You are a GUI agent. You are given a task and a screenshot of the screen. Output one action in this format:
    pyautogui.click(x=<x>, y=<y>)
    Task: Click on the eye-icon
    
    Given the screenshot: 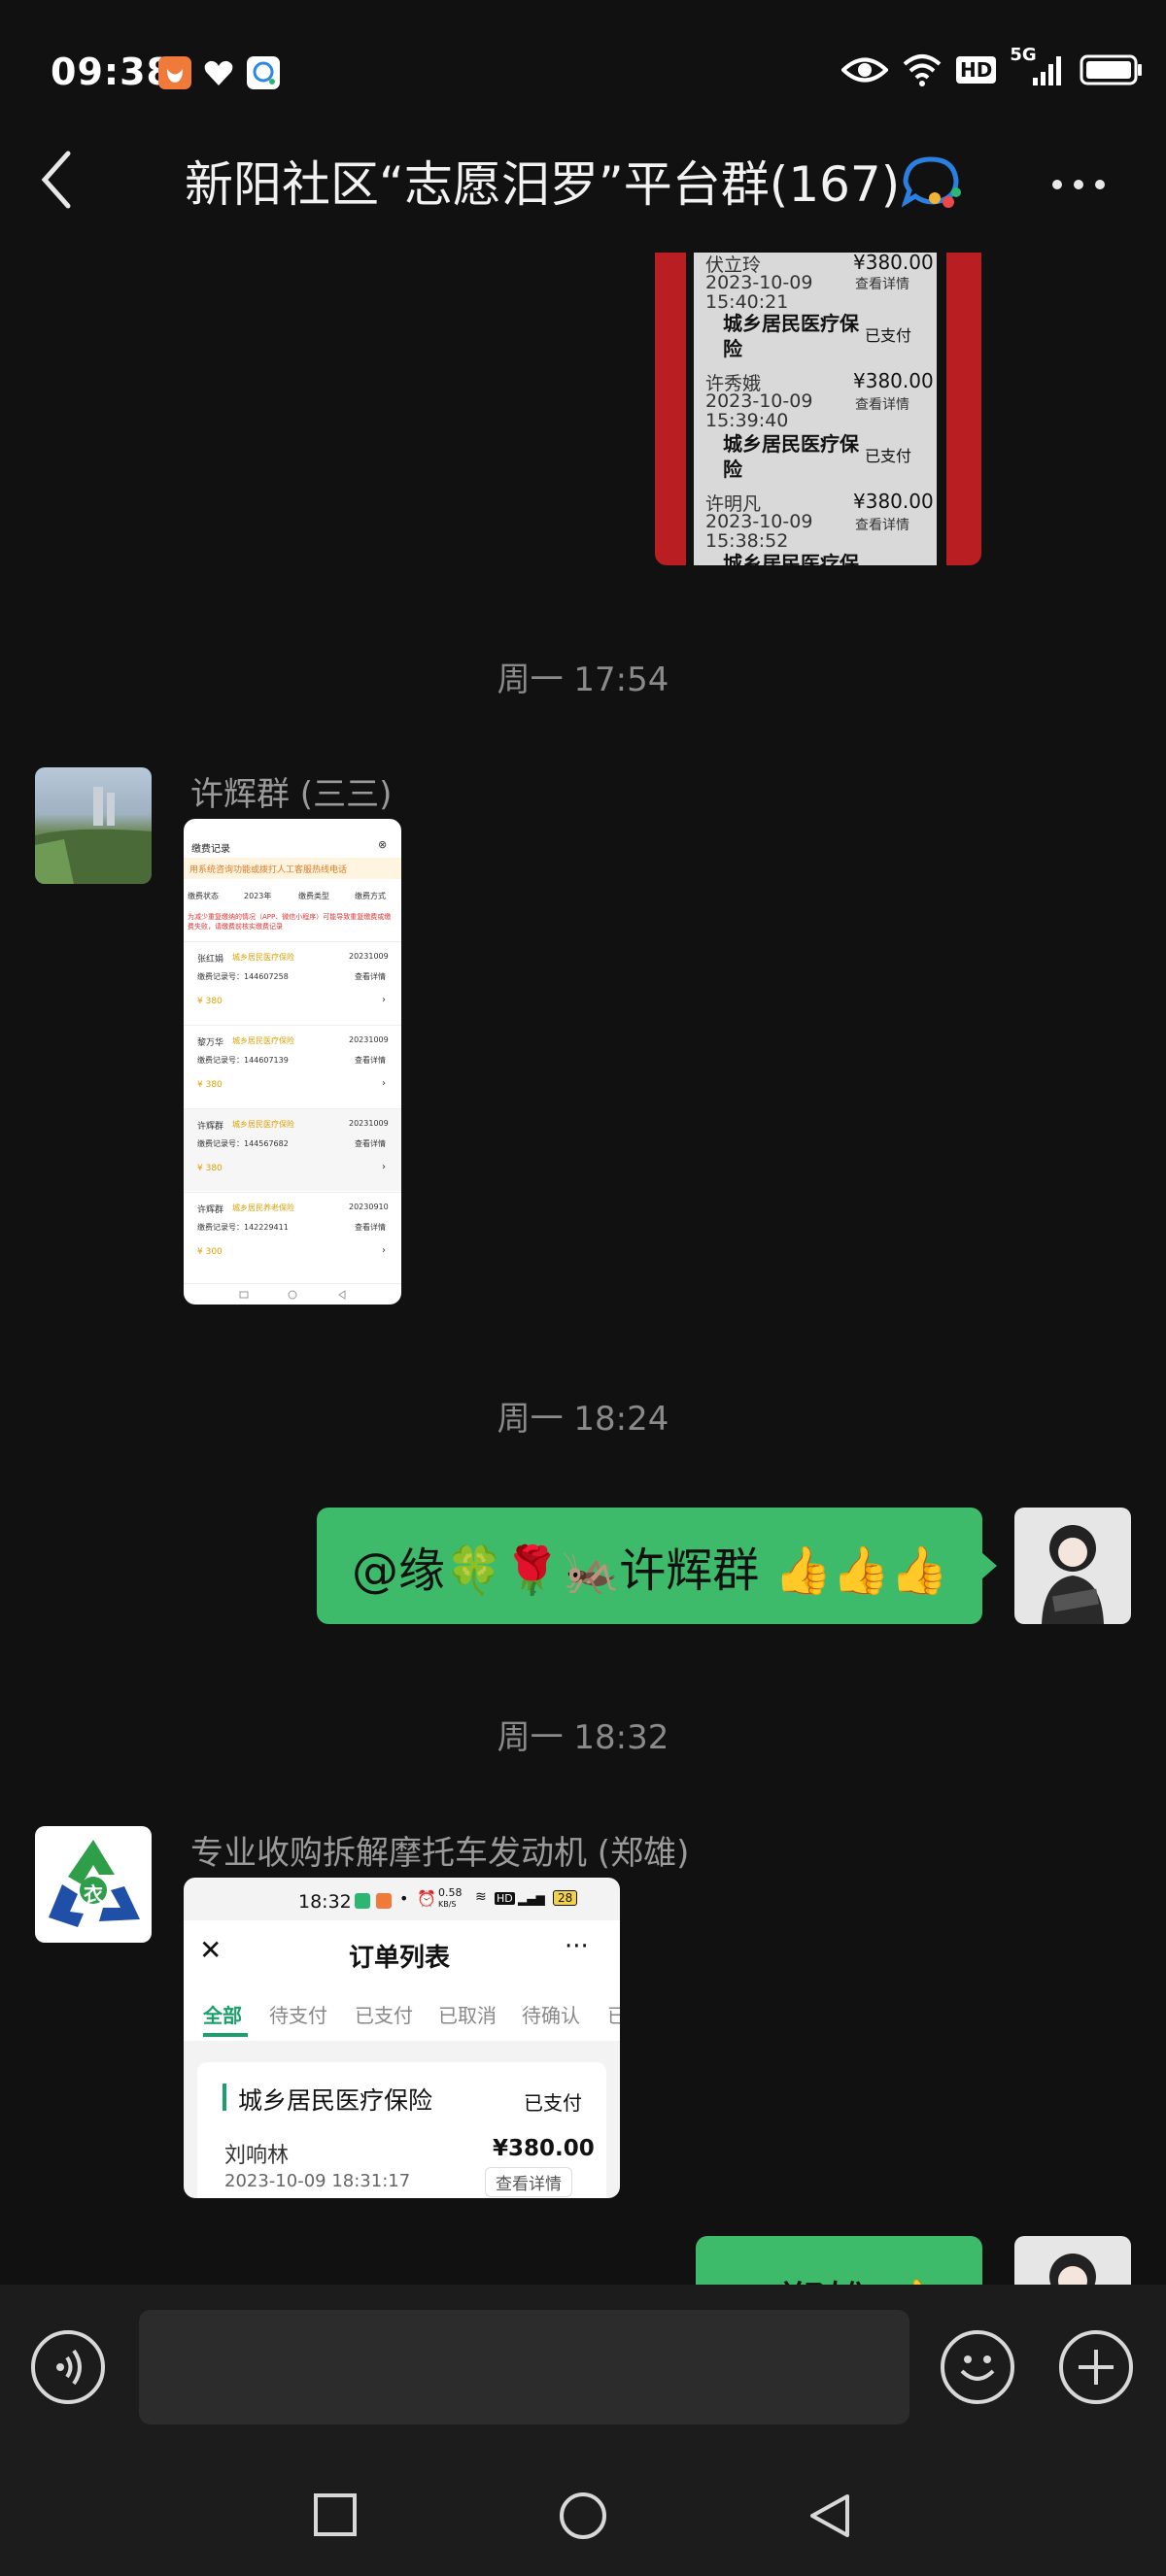 What is the action you would take?
    pyautogui.click(x=864, y=70)
    